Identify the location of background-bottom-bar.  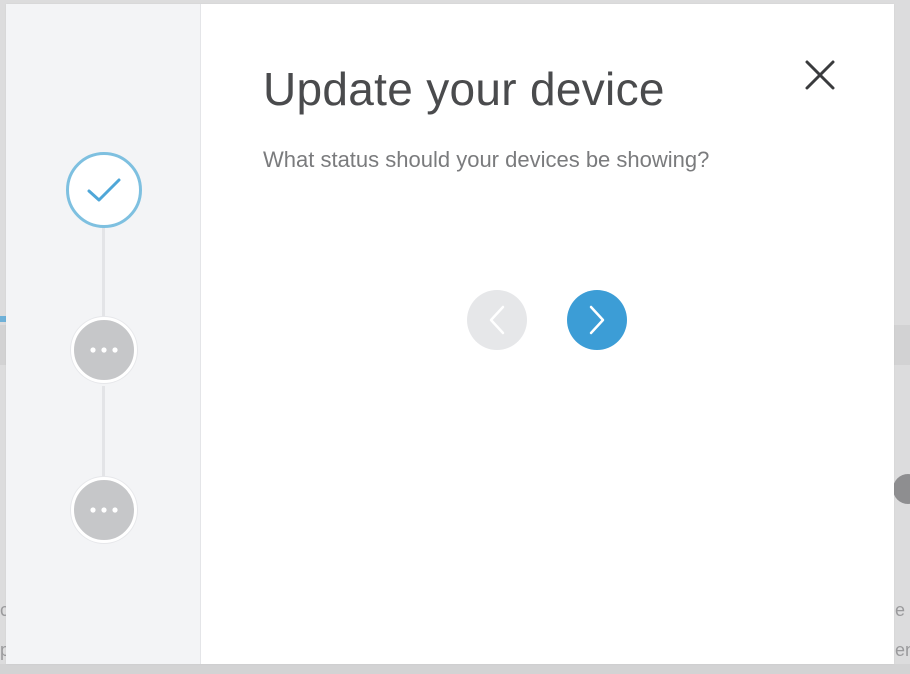
(455, 669).